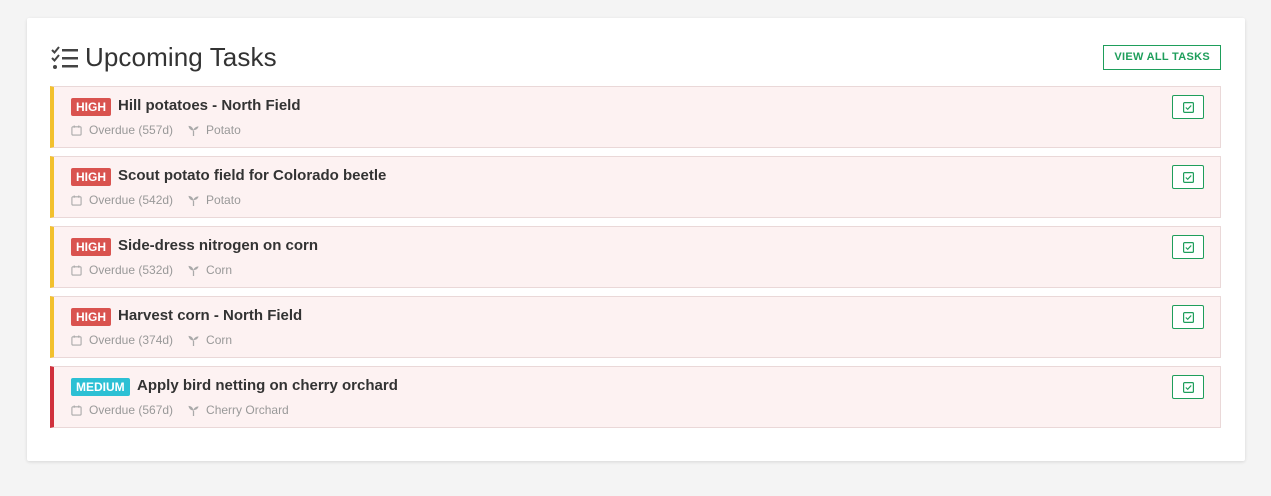  Describe the element at coordinates (636, 58) in the screenshot. I see `card-header: Upcoming Tasks VIEW ALL TASKS` at that location.